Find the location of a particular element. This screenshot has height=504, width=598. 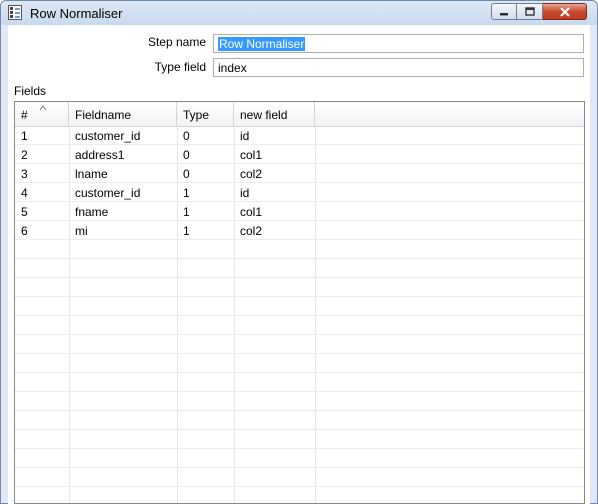

fieldname-cell: lname is located at coordinates (123, 173).